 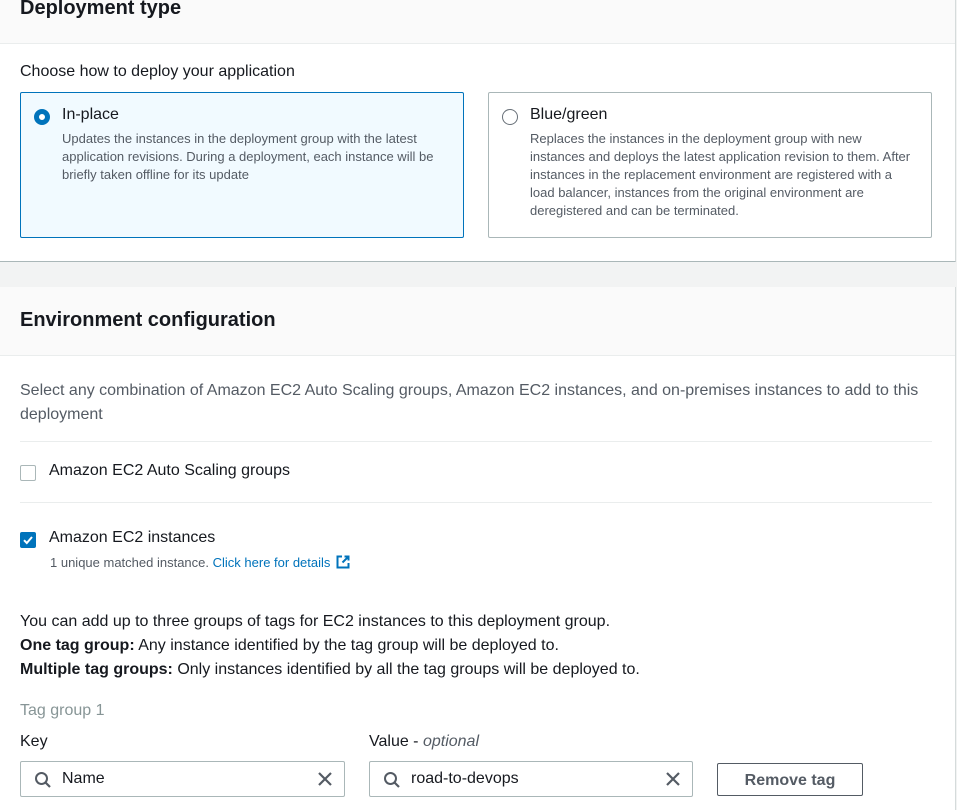 I want to click on key-input-value: Name, so click(x=83, y=779).